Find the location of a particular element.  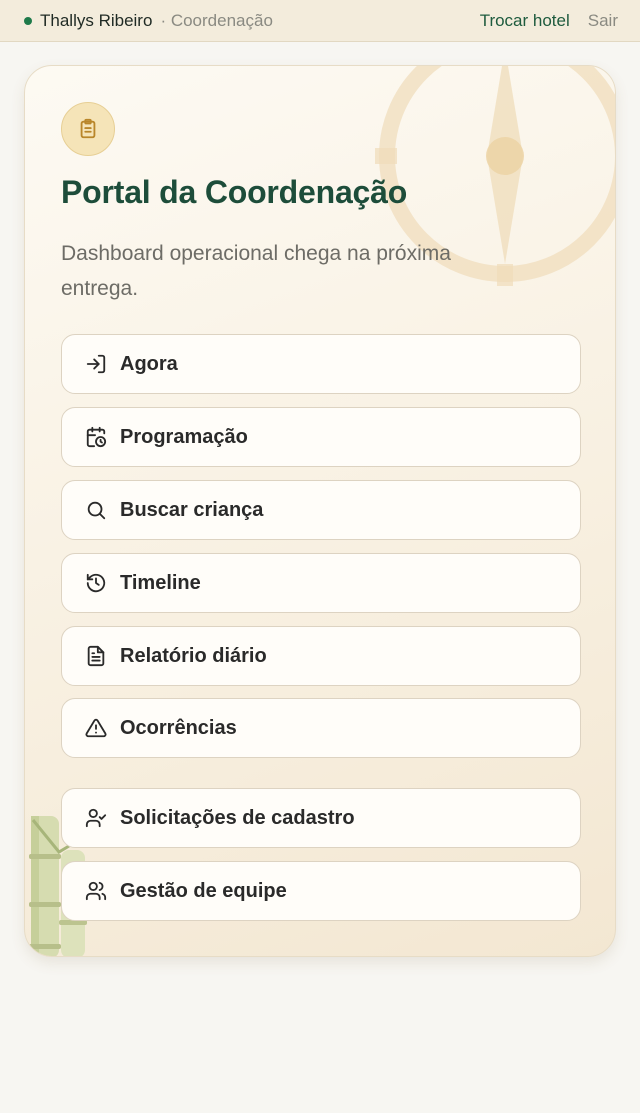

login-arrow-icon is located at coordinates (96, 364).